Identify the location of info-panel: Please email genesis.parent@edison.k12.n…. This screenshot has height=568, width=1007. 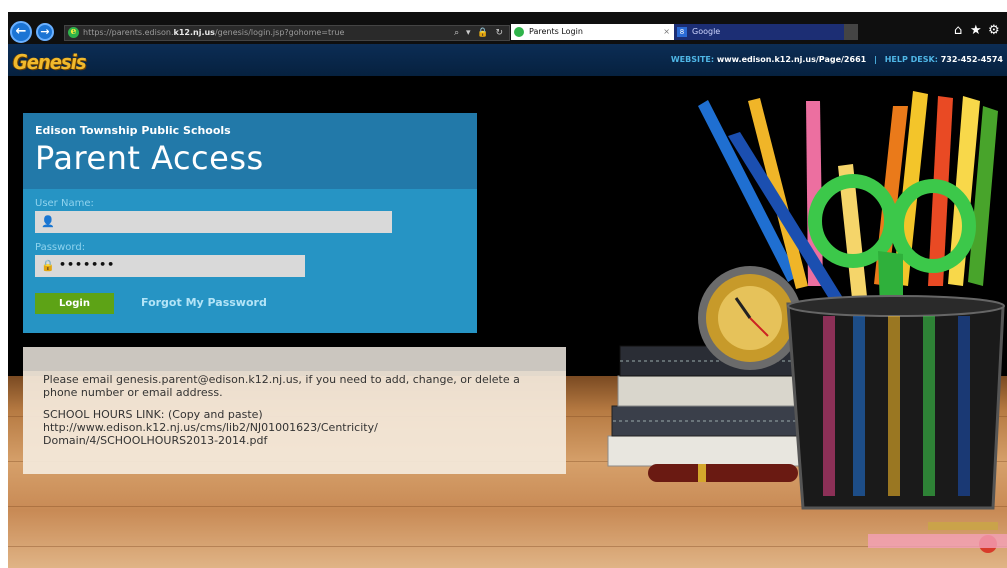
(294, 410).